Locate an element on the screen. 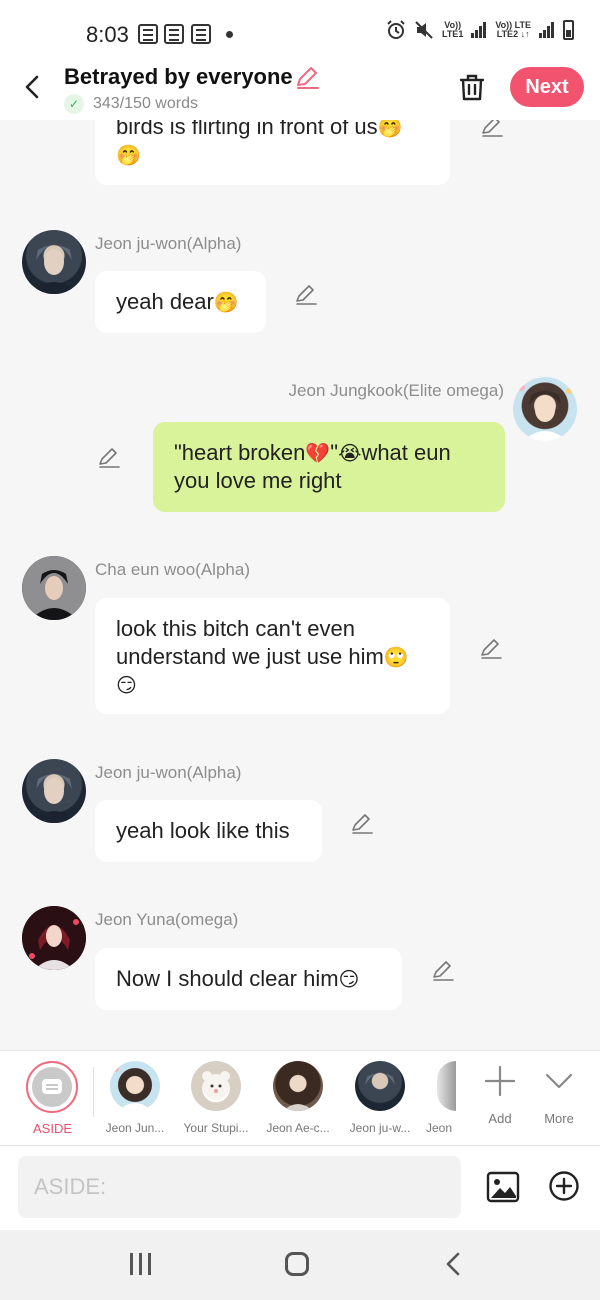 This screenshot has height=1300, width=600. notification-dot-icon is located at coordinates (229, 34).